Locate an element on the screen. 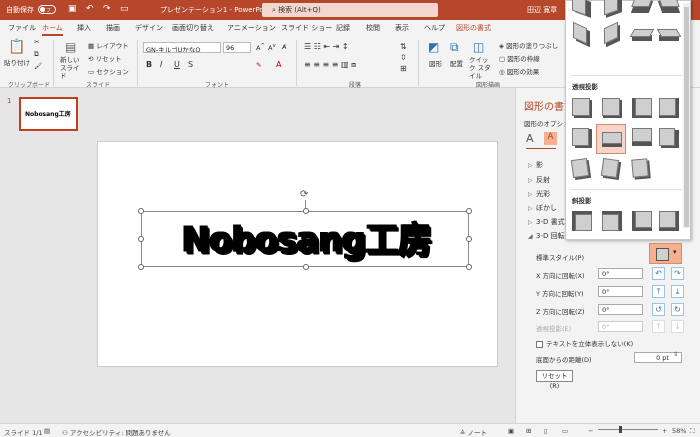  accessibility-status: ⚇ アクセシビリティ: 問題ありません is located at coordinates (116, 432).